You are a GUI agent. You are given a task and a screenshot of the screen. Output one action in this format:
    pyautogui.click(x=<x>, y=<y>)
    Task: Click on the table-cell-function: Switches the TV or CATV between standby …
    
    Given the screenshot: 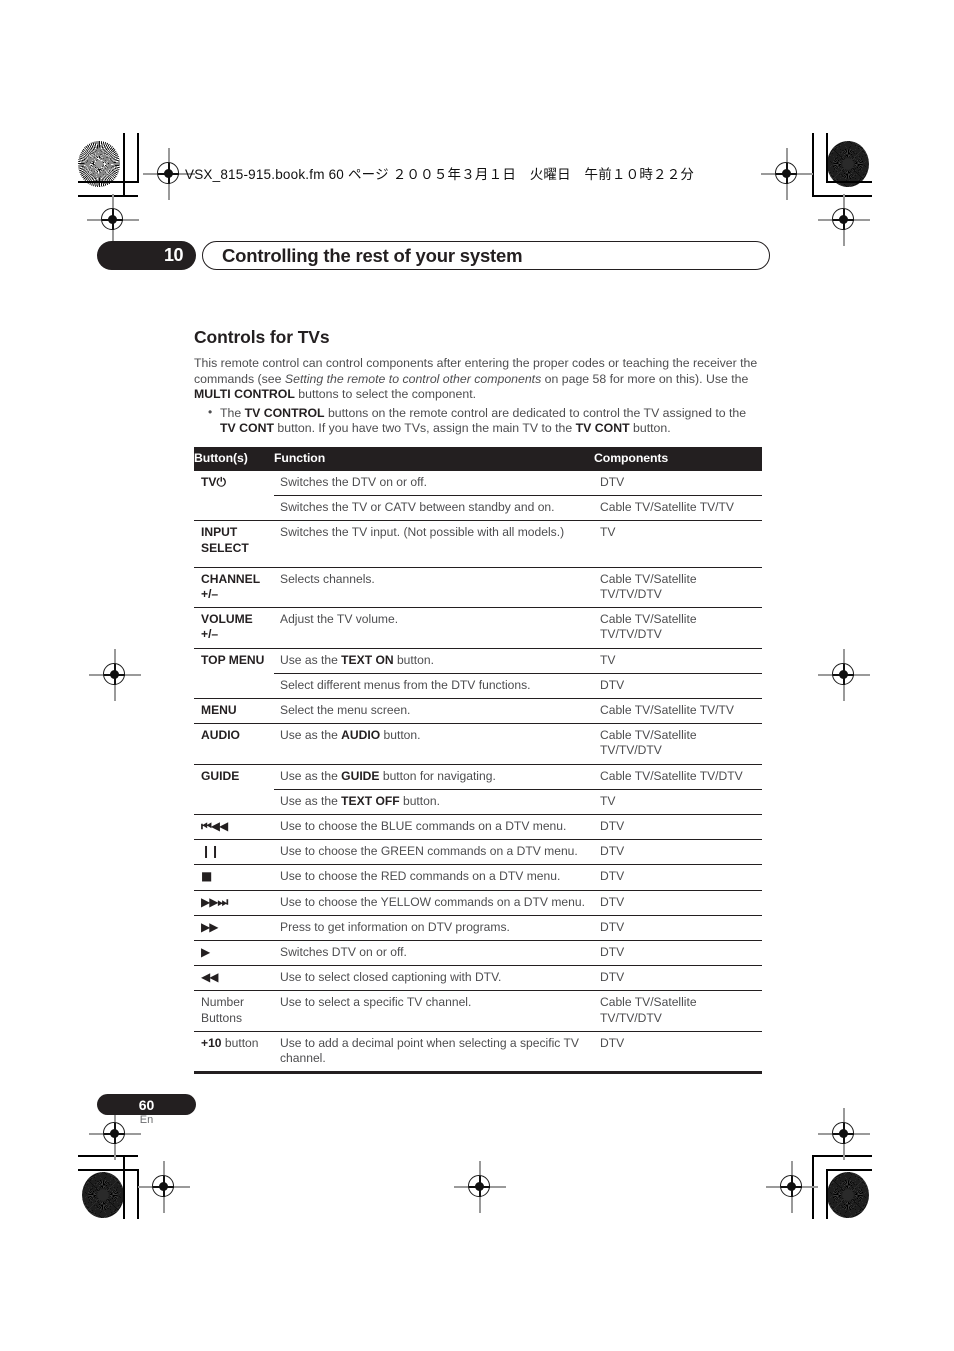 What is the action you would take?
    pyautogui.click(x=434, y=508)
    